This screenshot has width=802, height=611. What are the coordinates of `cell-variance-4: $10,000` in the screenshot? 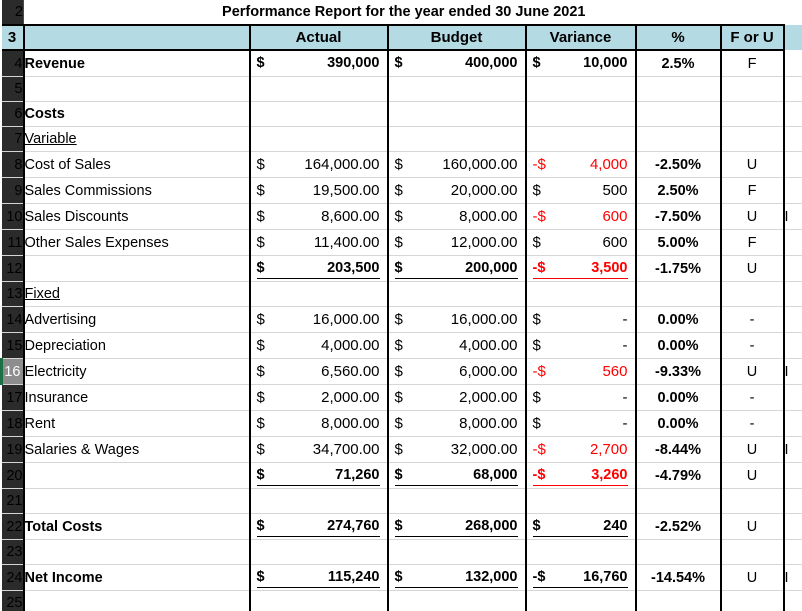 It's located at (580, 63).